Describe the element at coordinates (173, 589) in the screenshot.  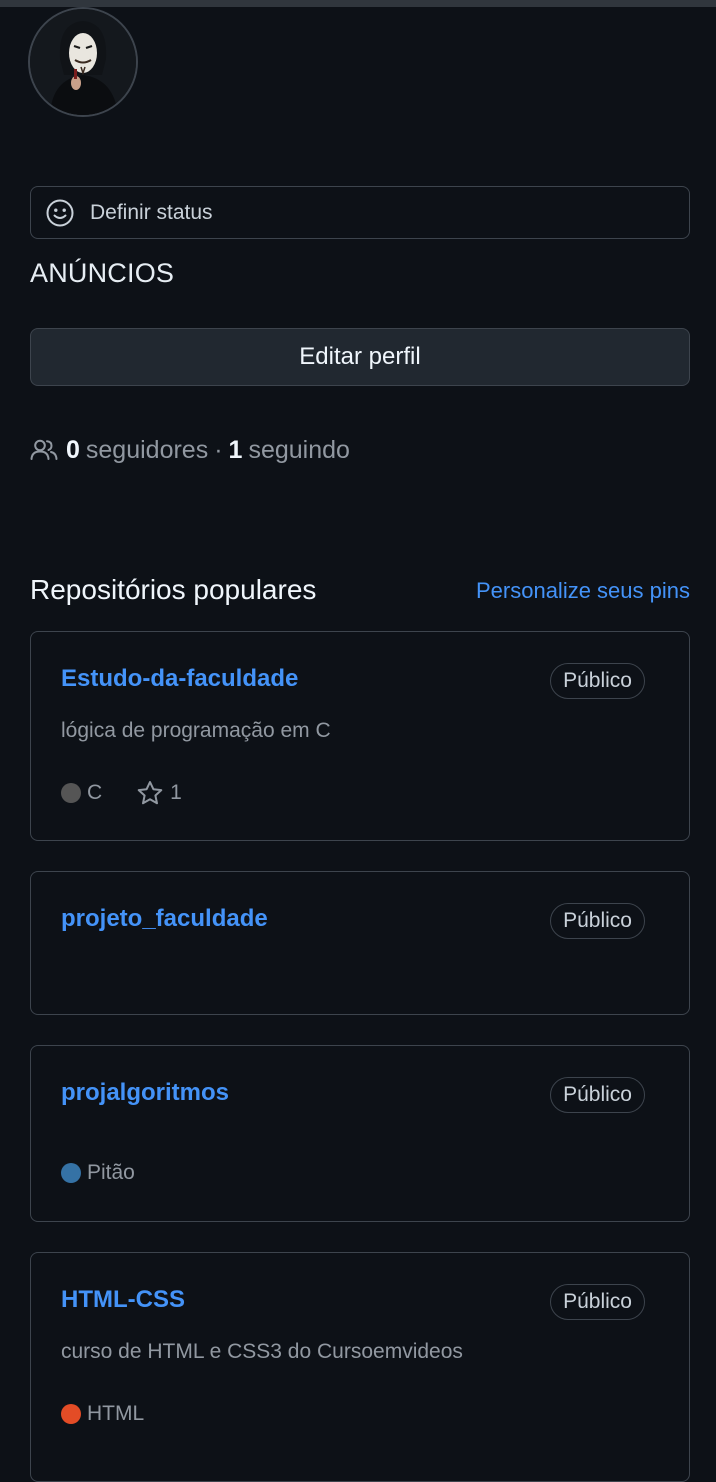
I see `popular-repos-heading: Repositórios populares` at that location.